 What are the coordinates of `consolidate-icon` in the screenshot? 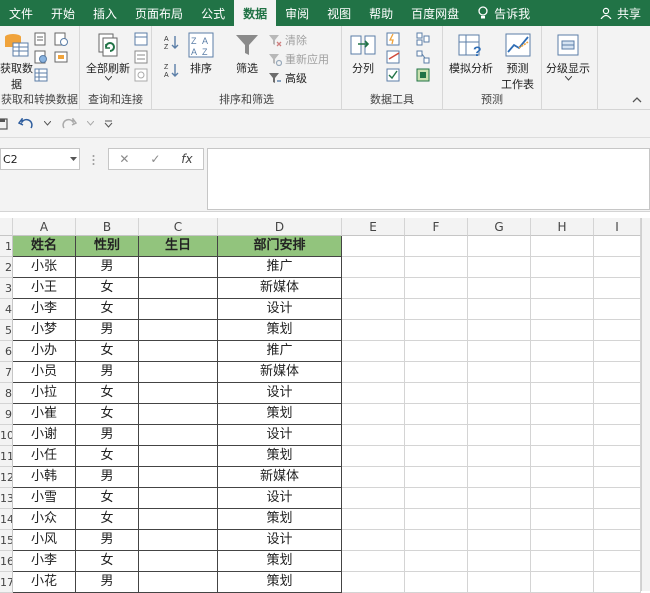 It's located at (423, 39).